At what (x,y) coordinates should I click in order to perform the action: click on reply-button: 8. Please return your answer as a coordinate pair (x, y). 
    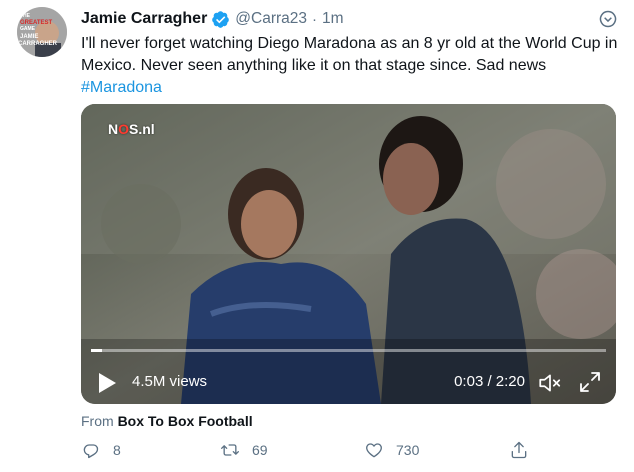
    Looking at the image, I should click on (101, 450).